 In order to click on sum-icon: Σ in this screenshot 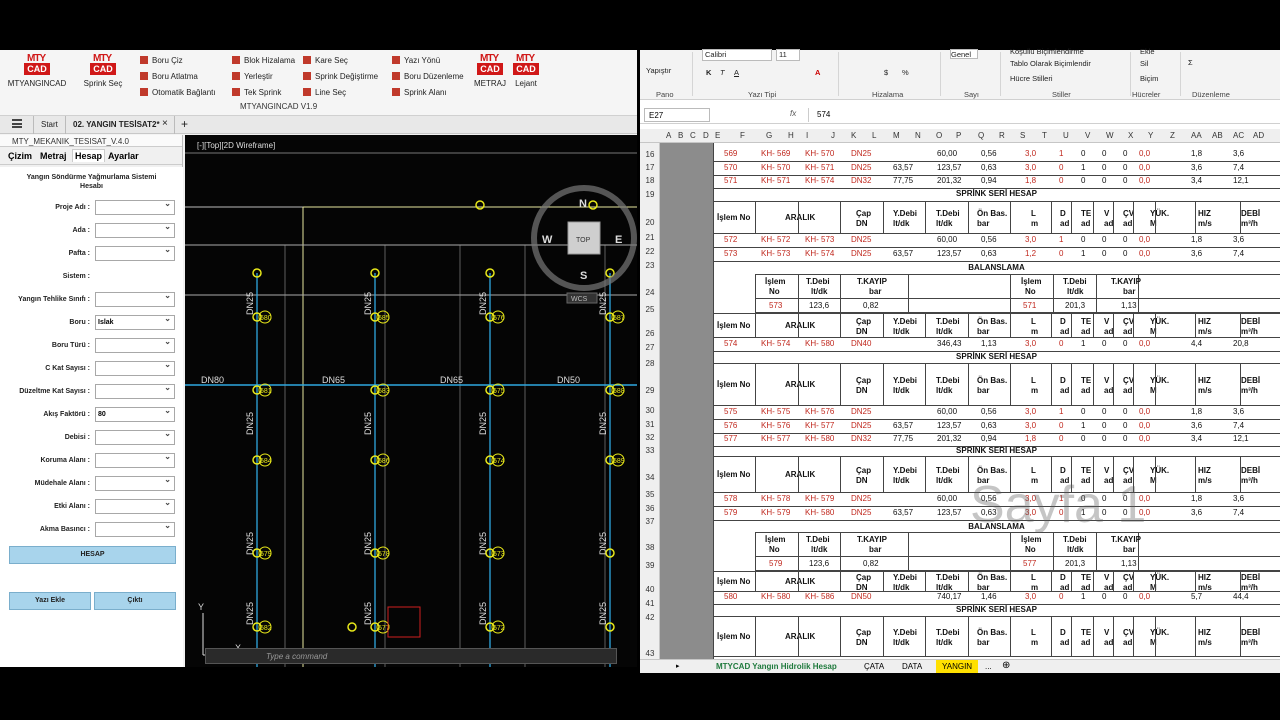, I will do `click(1190, 62)`.